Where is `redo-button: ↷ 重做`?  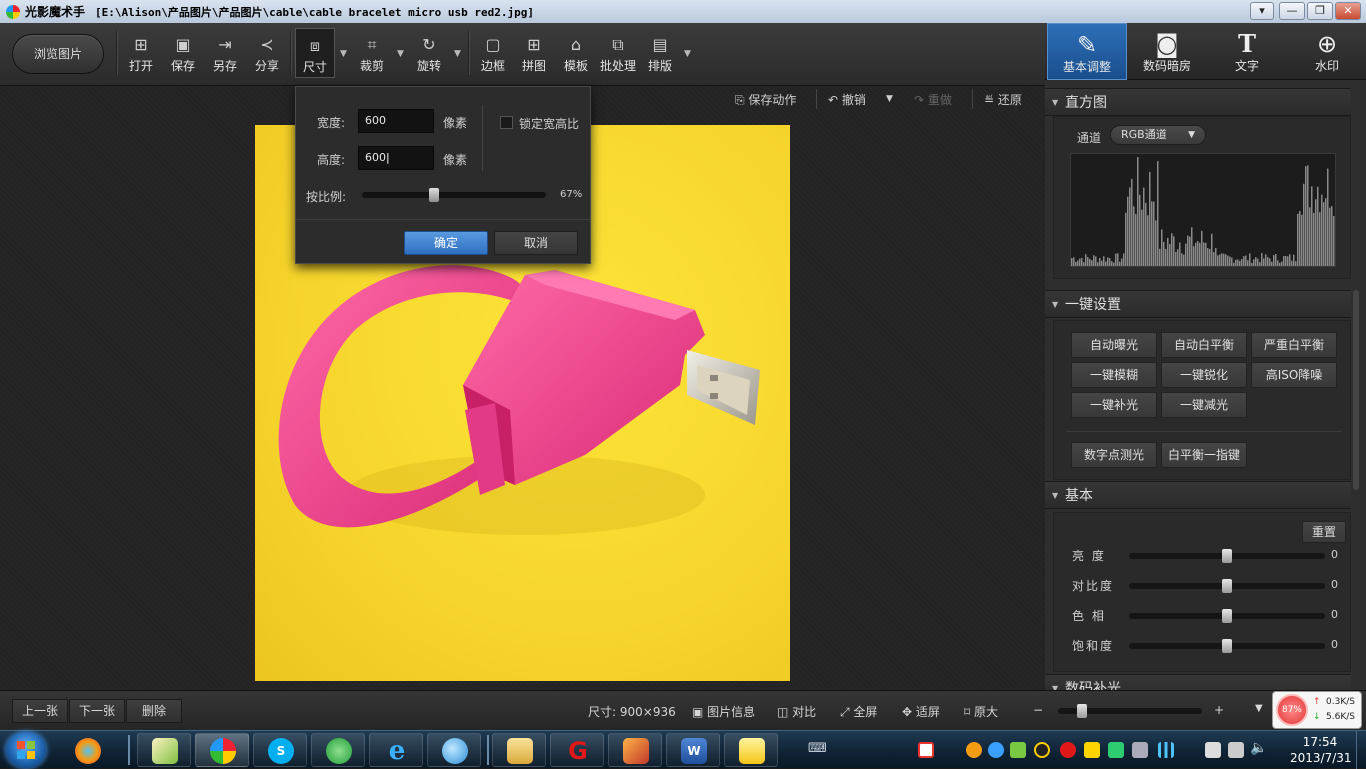
redo-button: ↷ 重做 is located at coordinates (933, 99).